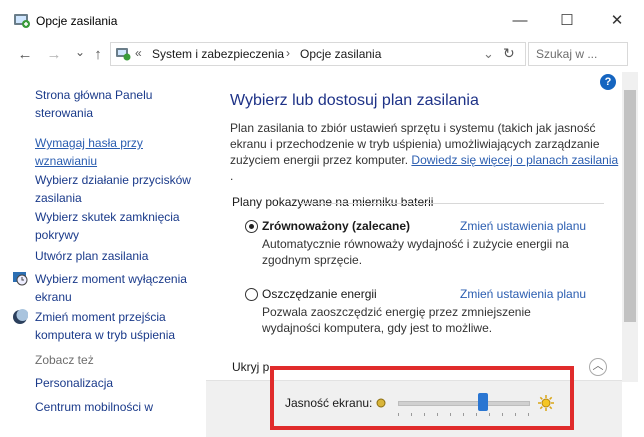  Describe the element at coordinates (422, 398) in the screenshot. I see `highlight-box` at that location.